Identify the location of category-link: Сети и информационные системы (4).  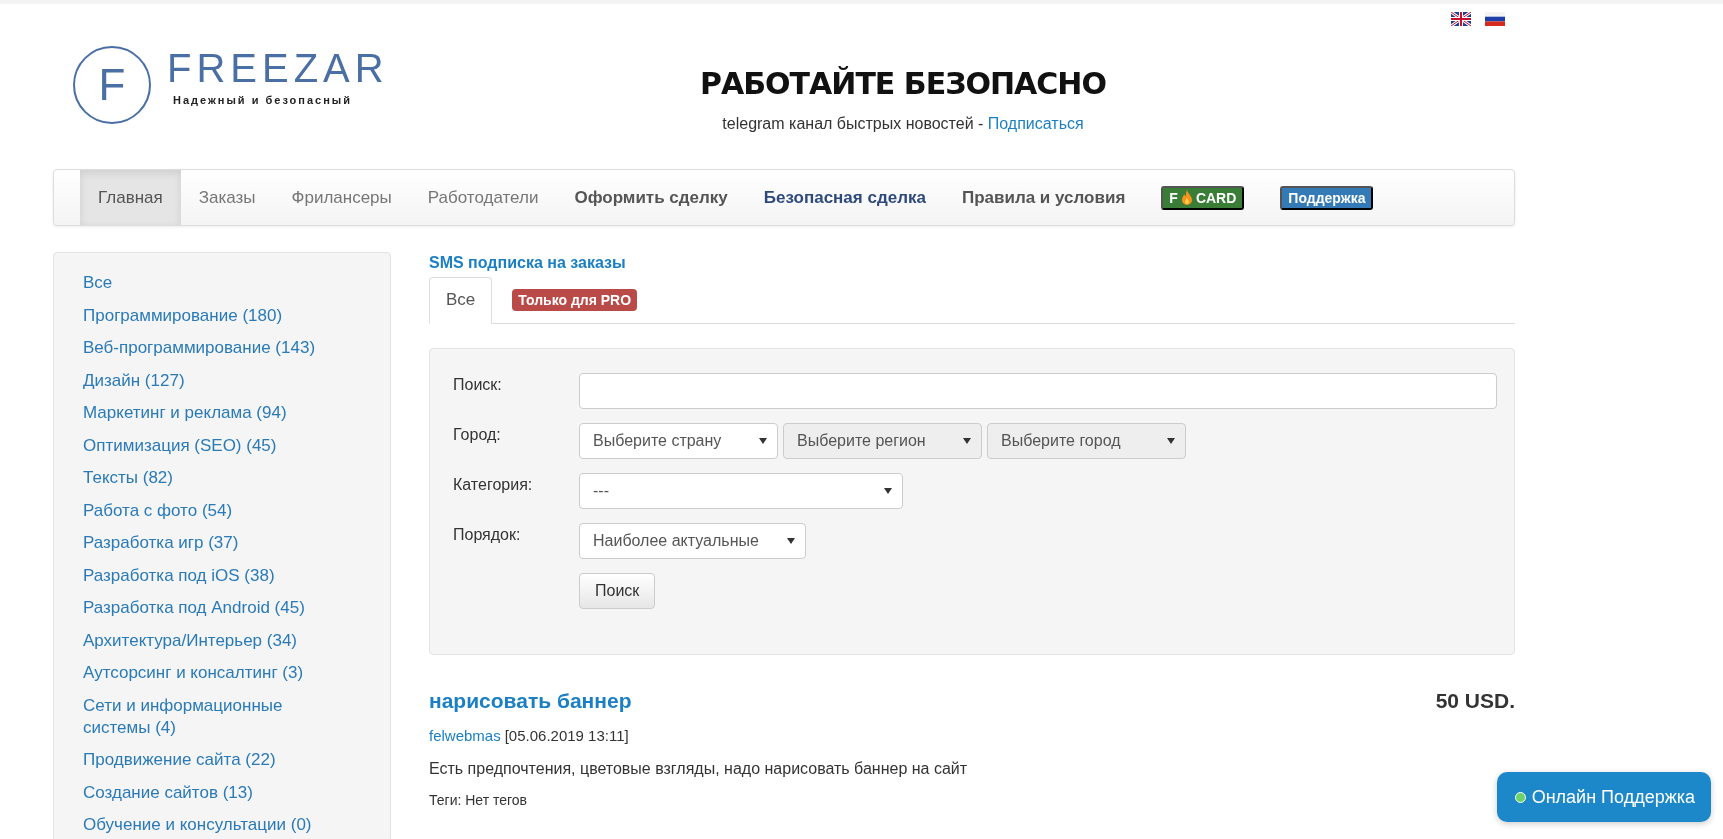
(206, 716).